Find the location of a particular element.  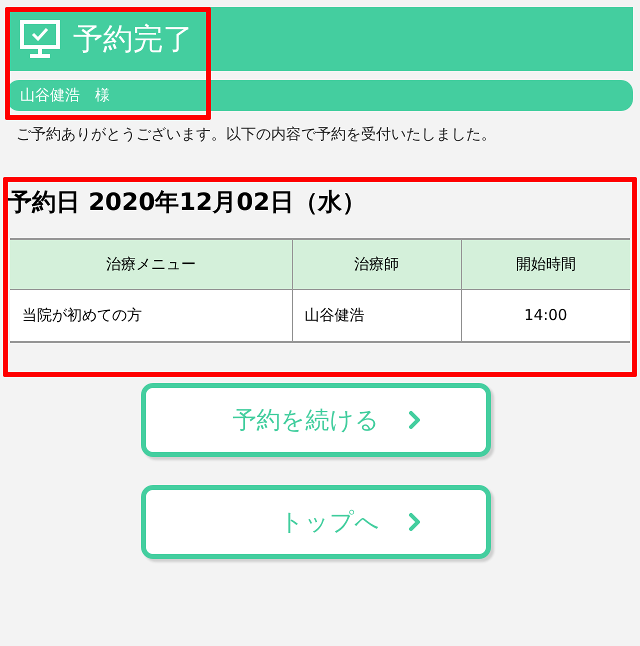

nav-button: 予約を続ける is located at coordinates (315, 419).